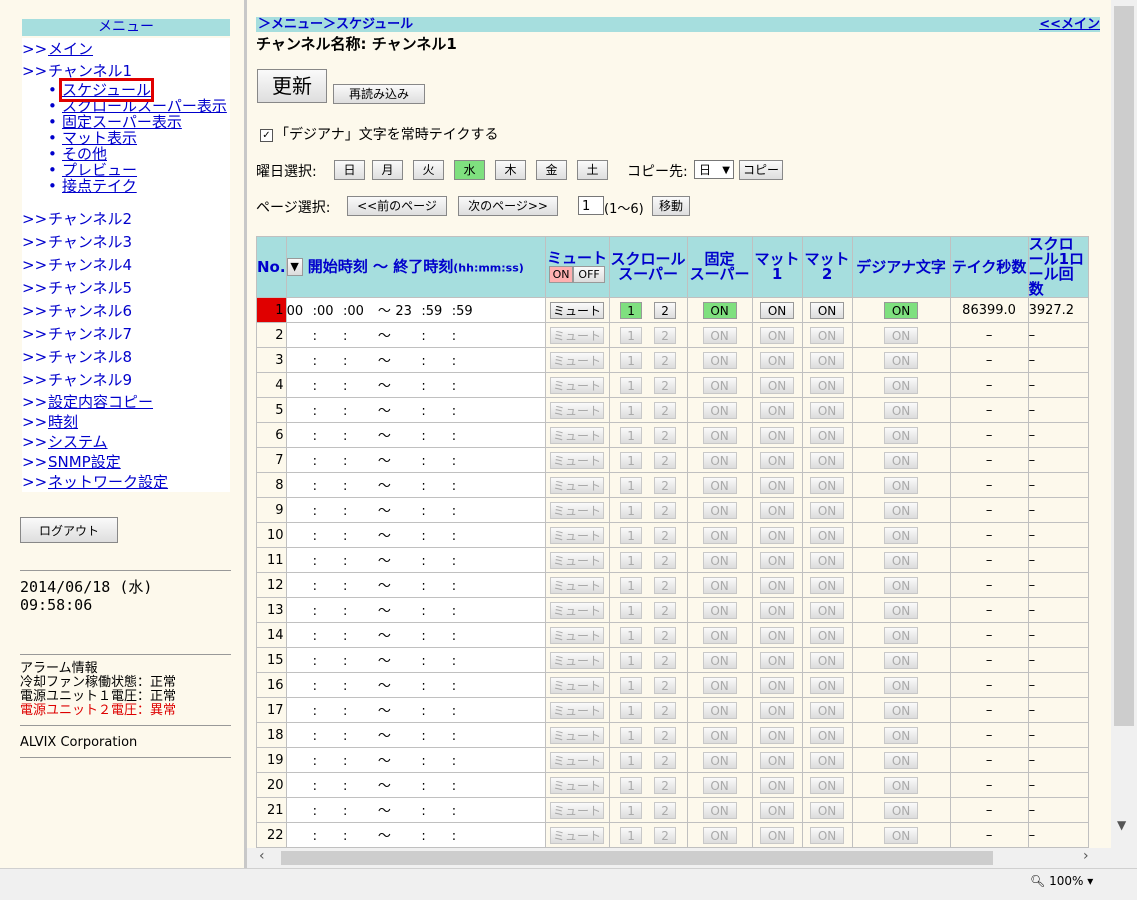  What do you see at coordinates (271, 685) in the screenshot?
I see `row-number: 16` at bounding box center [271, 685].